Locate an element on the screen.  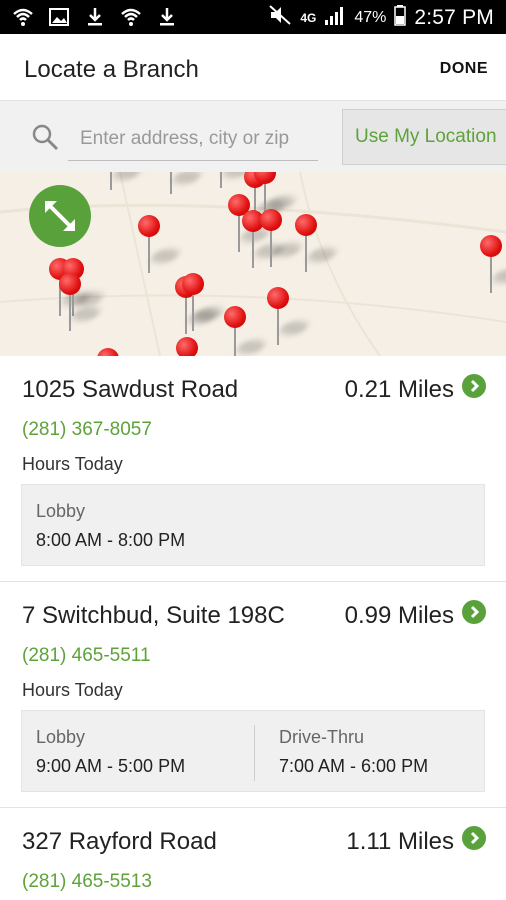
hours-time: 8:00 AM - 8:00 PM is located at coordinates (111, 540).